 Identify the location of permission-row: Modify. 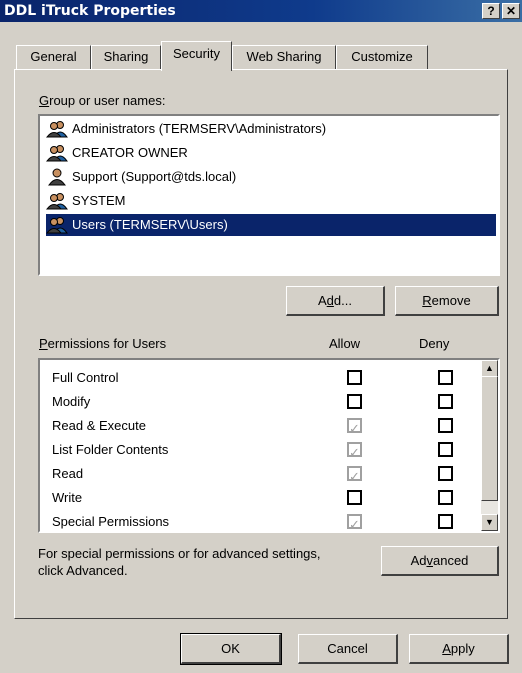
(262, 402).